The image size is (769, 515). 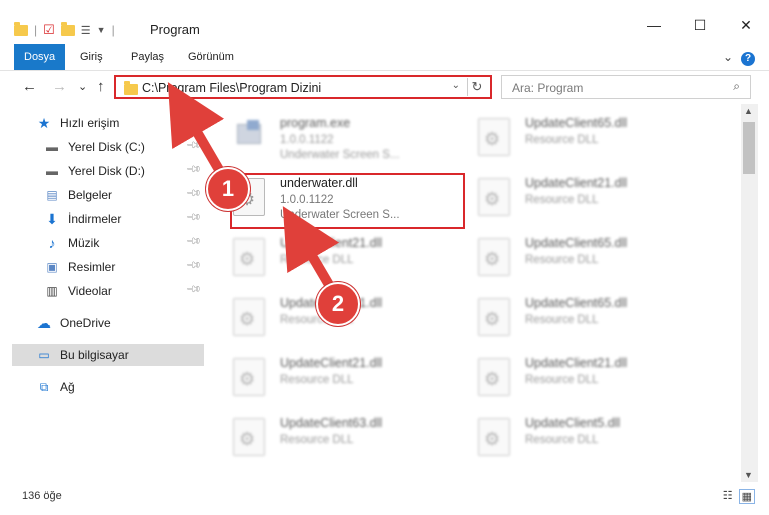 I want to click on step-1-badge: 1, so click(x=228, y=189).